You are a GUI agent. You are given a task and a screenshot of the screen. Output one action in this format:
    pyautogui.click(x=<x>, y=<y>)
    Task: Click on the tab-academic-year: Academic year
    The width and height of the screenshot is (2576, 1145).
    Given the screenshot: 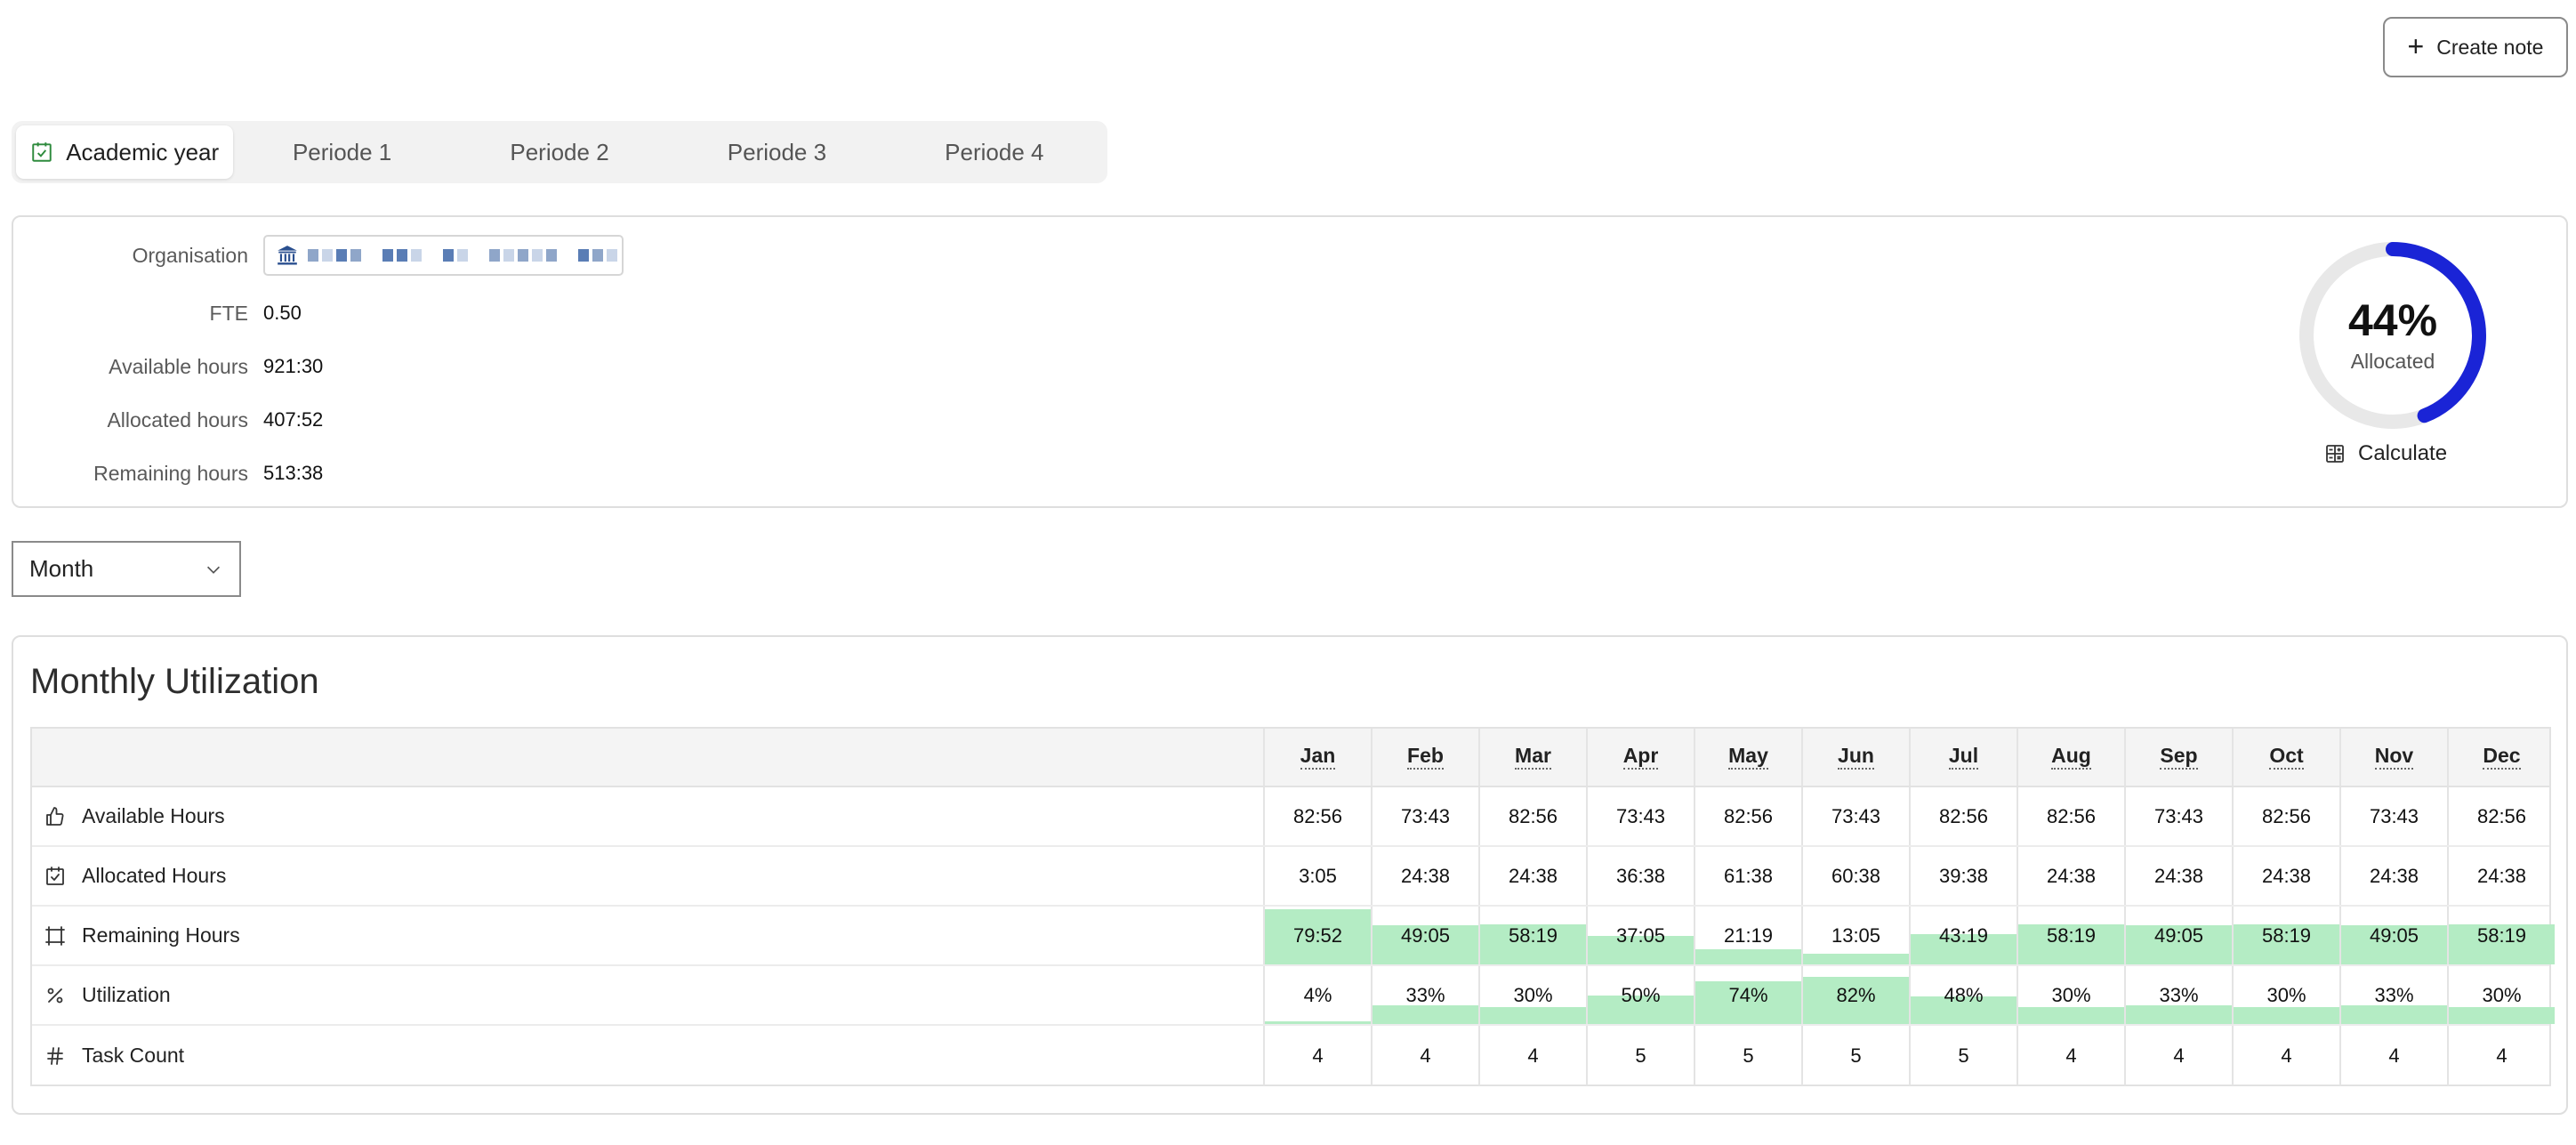 What is the action you would take?
    pyautogui.click(x=125, y=152)
    